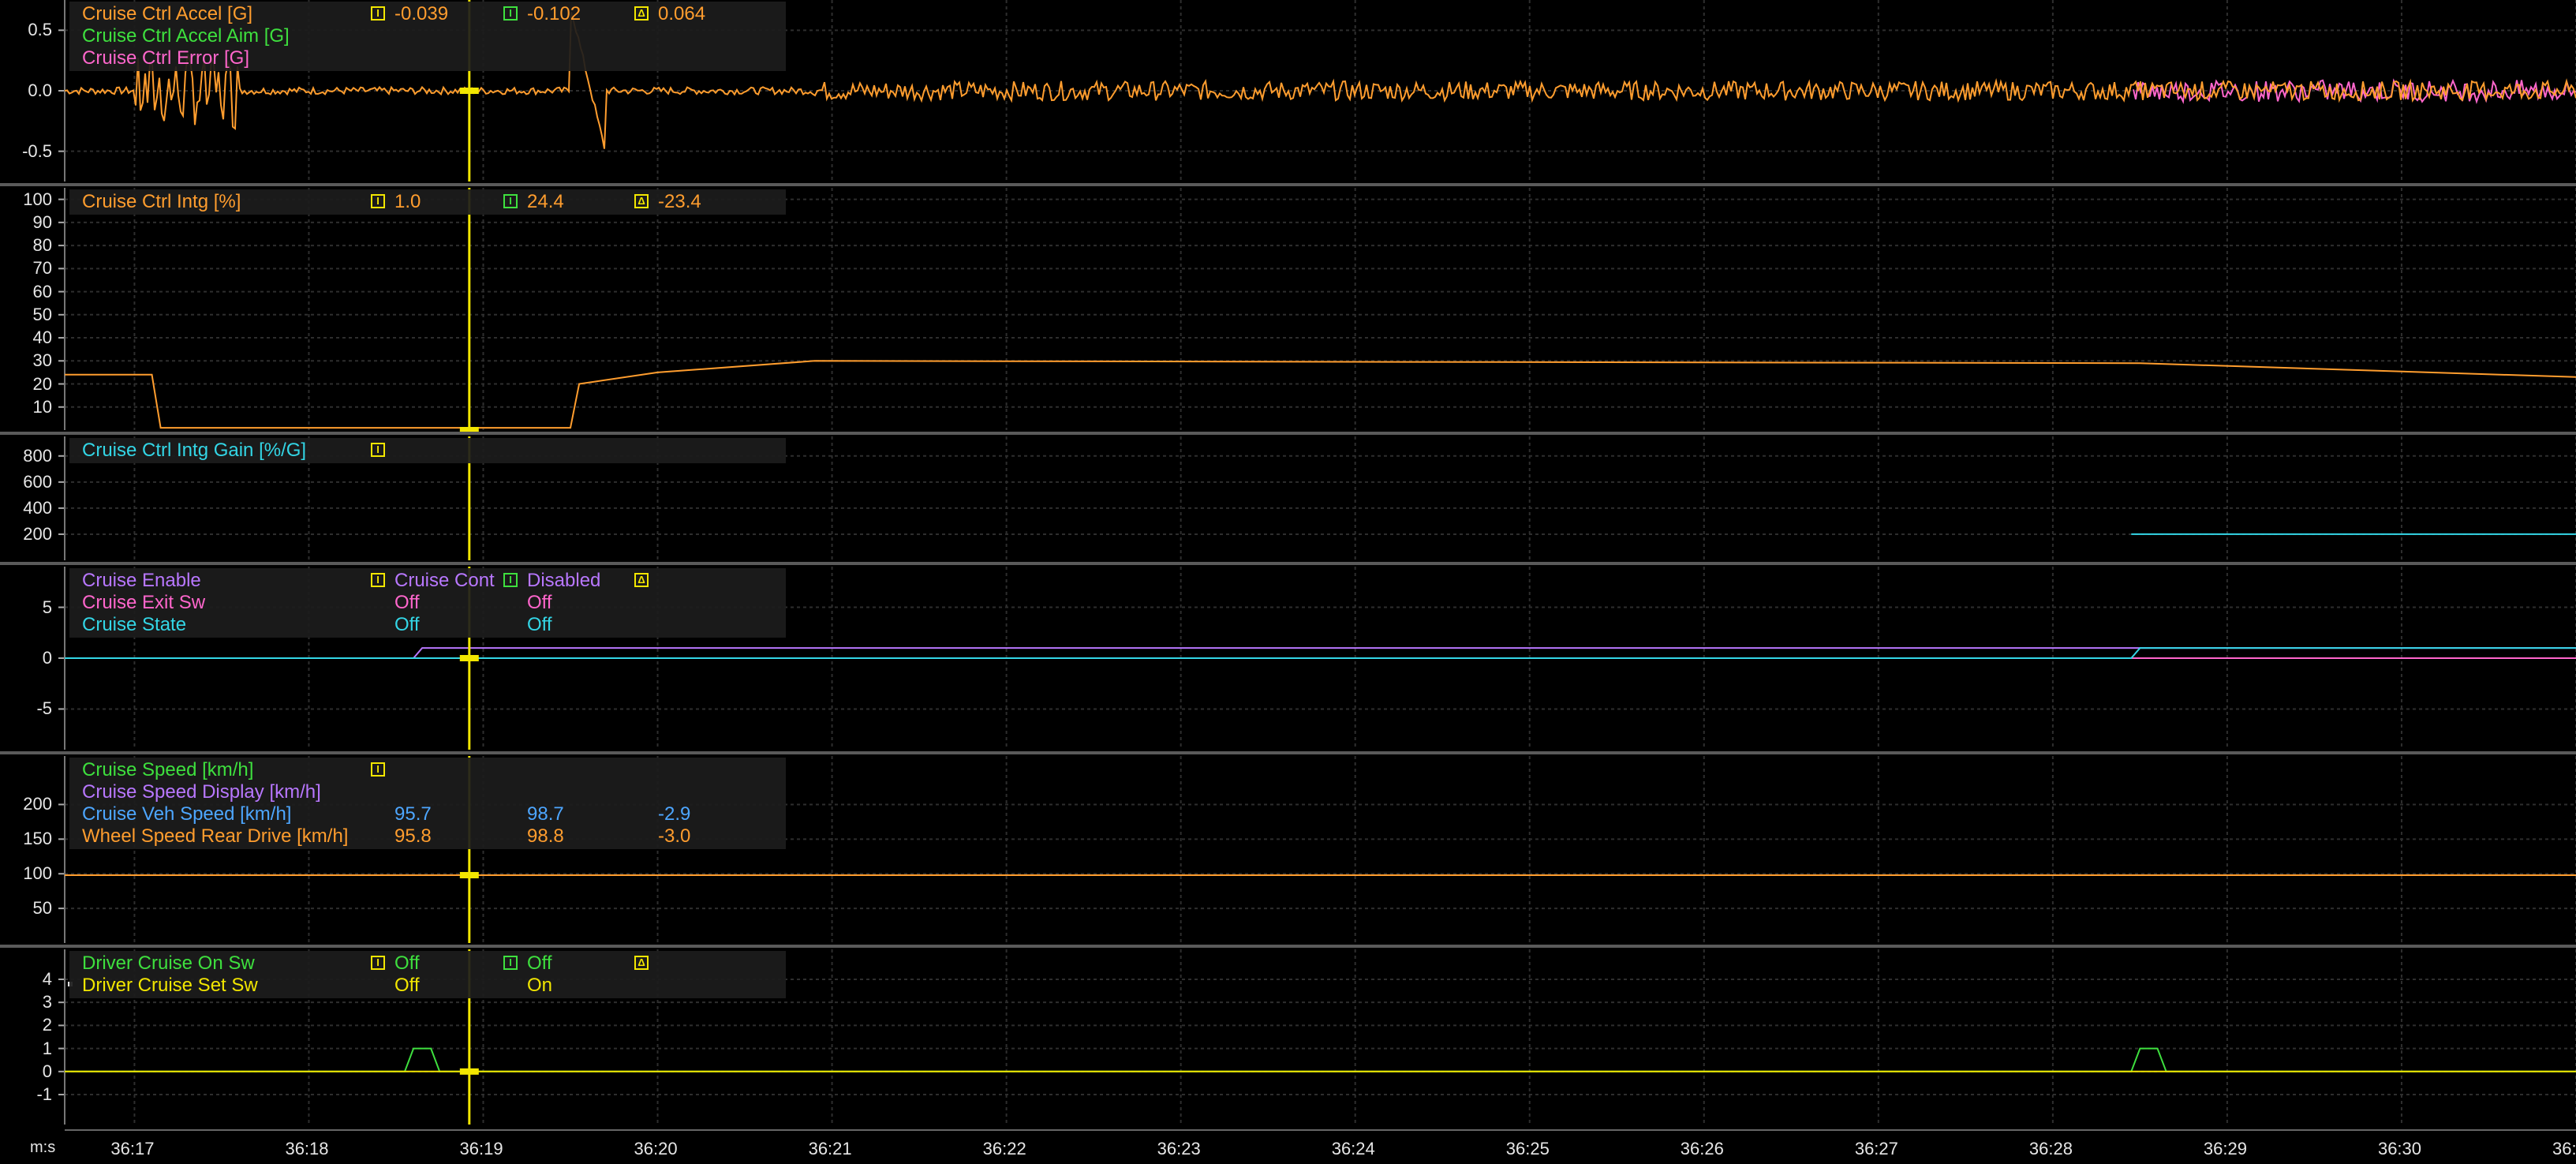  Describe the element at coordinates (44, 1094) in the screenshot. I see `y-tick-label: -1` at that location.